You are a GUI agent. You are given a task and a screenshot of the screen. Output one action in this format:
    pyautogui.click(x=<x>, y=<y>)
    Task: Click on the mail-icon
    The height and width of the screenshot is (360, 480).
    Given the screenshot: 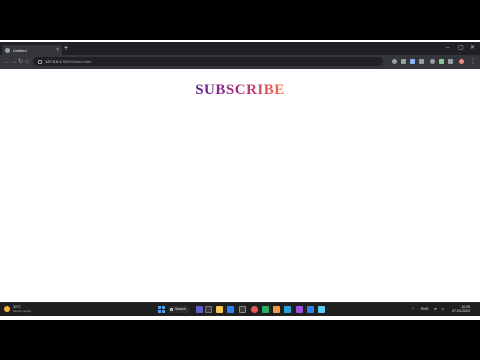 What is the action you would take?
    pyautogui.click(x=230, y=309)
    